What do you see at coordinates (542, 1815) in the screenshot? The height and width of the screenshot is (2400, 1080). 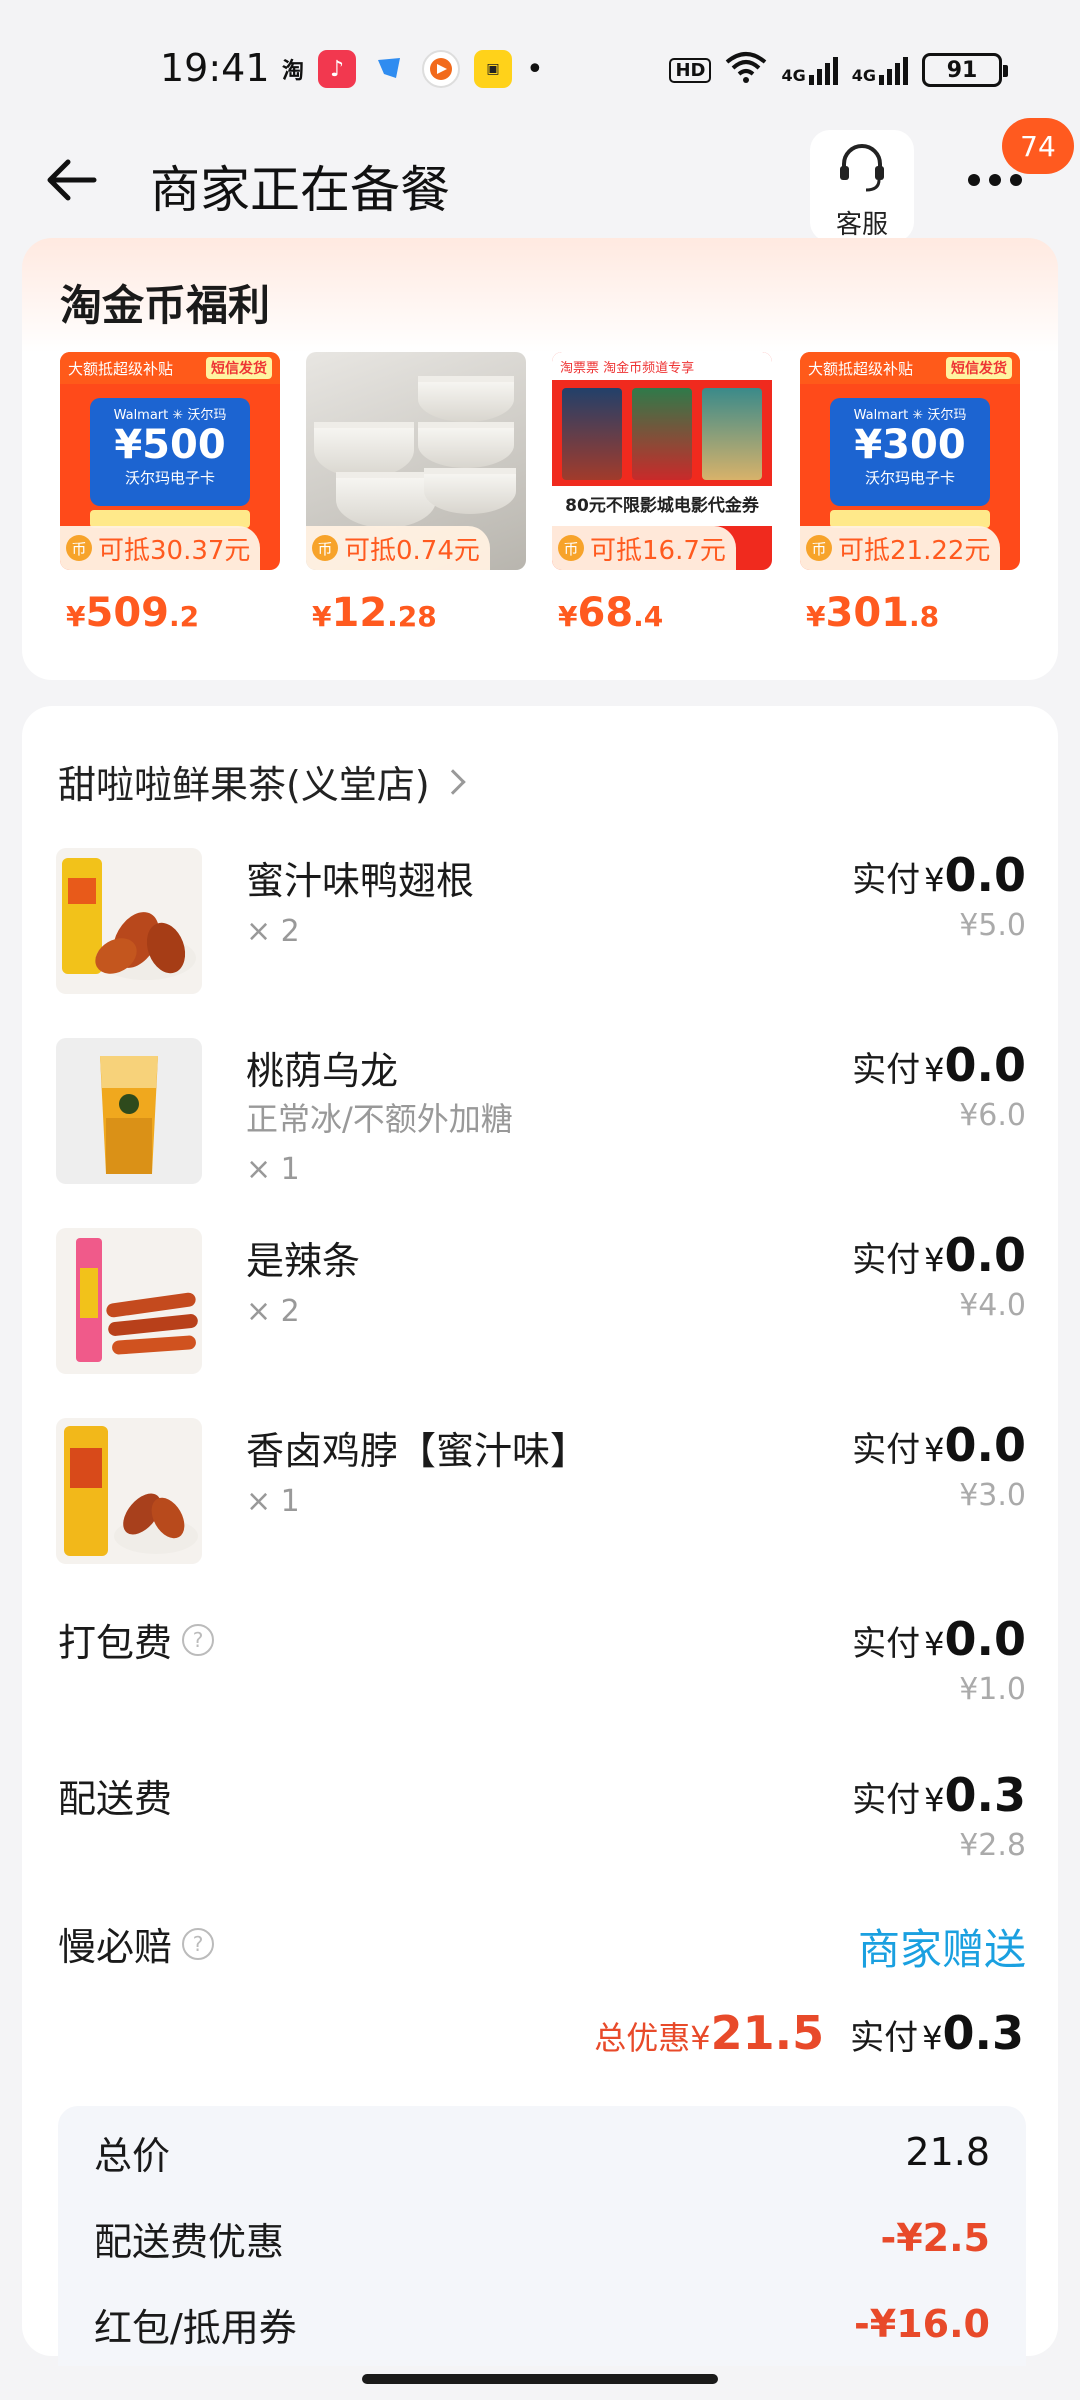 I see `delivery-fee-row: 配送费 实付 ¥0.3 ¥2.8` at bounding box center [542, 1815].